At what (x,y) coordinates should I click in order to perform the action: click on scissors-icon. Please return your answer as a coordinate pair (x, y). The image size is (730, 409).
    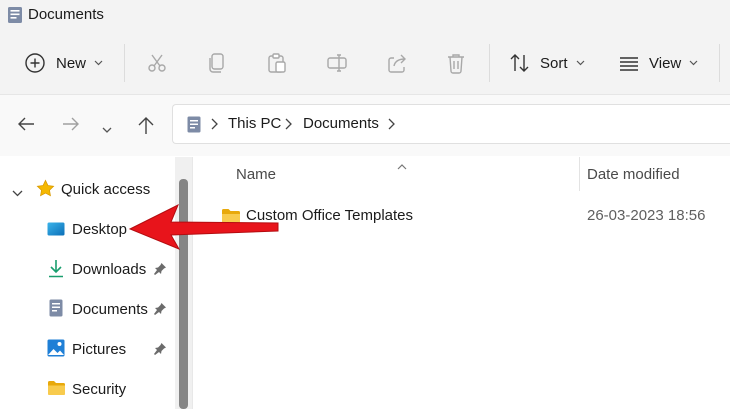
    Looking at the image, I should click on (157, 63).